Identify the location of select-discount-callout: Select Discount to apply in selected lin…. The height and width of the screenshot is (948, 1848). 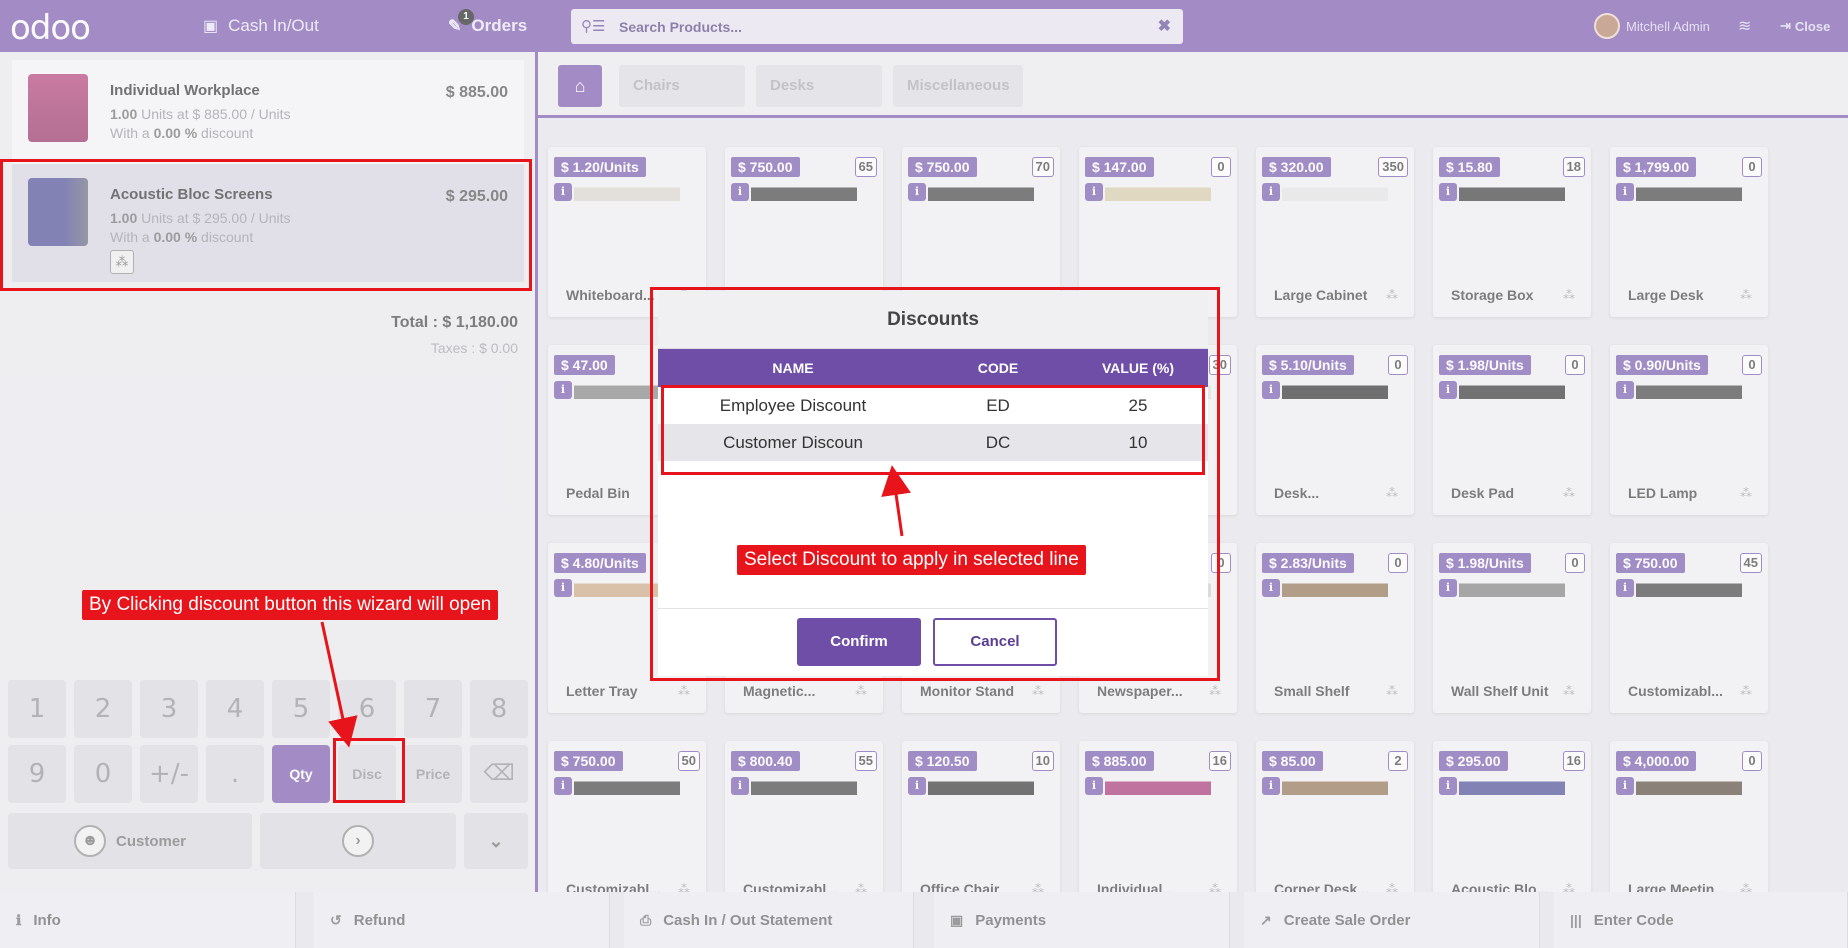
(911, 560).